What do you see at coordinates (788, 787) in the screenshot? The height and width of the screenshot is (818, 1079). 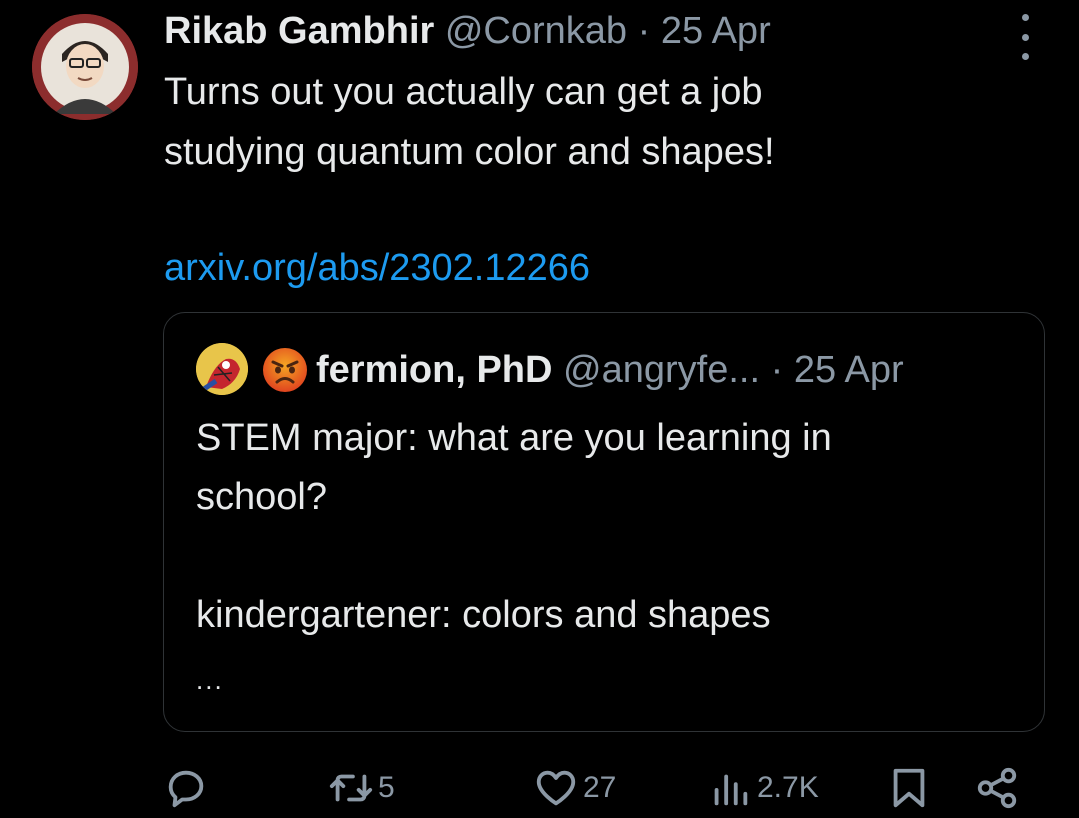 I see `views-count: 2.7K` at bounding box center [788, 787].